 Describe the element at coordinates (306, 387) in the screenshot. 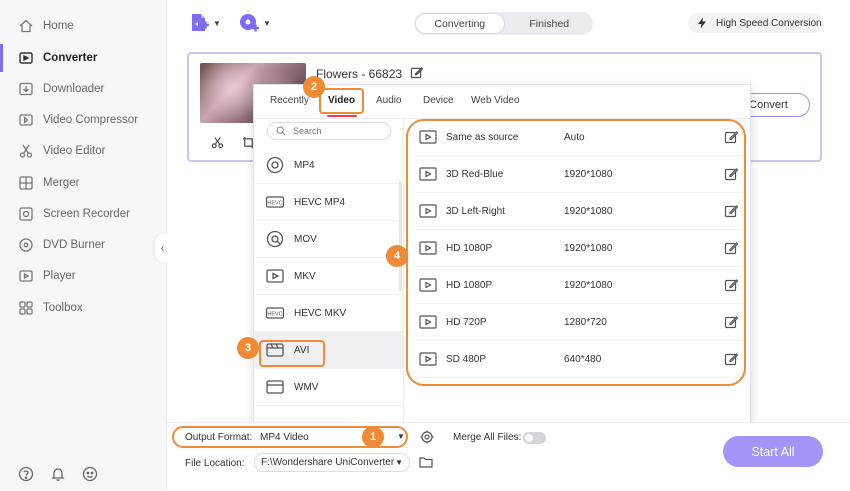

I see `format-label: WMV` at that location.